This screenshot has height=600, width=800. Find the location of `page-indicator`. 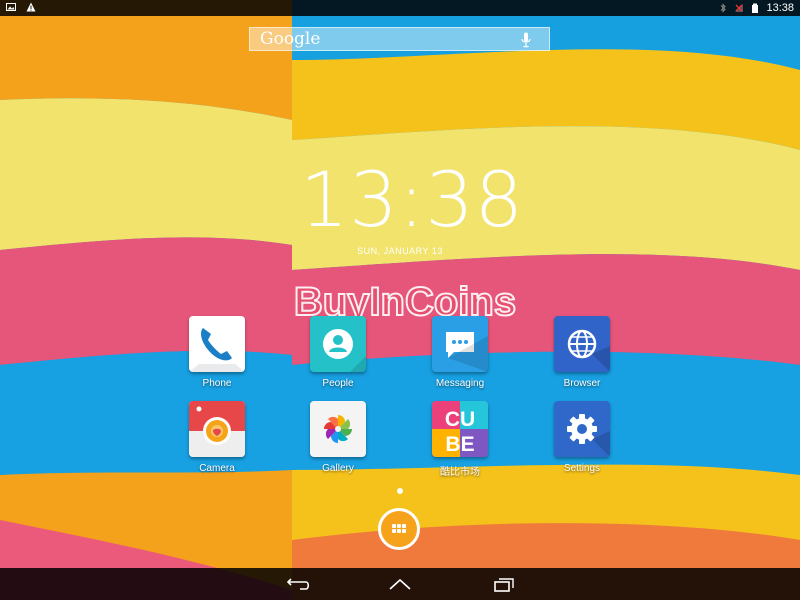

page-indicator is located at coordinates (400, 491).